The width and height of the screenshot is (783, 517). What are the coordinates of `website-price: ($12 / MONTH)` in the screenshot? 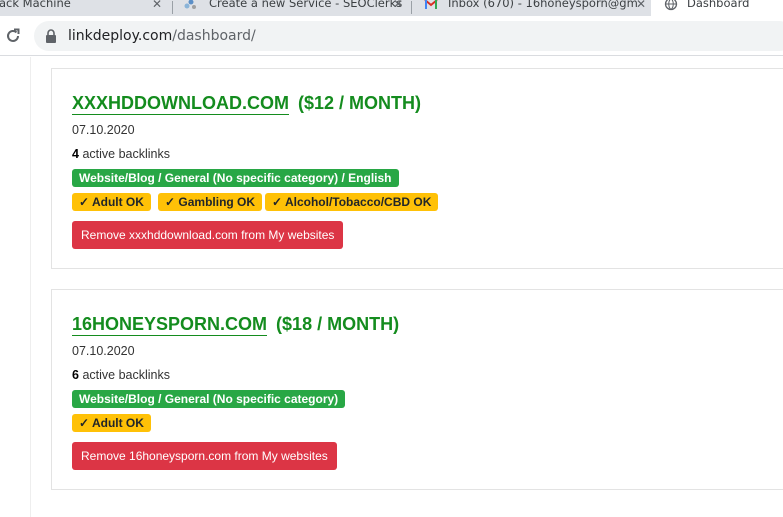 It's located at (360, 103).